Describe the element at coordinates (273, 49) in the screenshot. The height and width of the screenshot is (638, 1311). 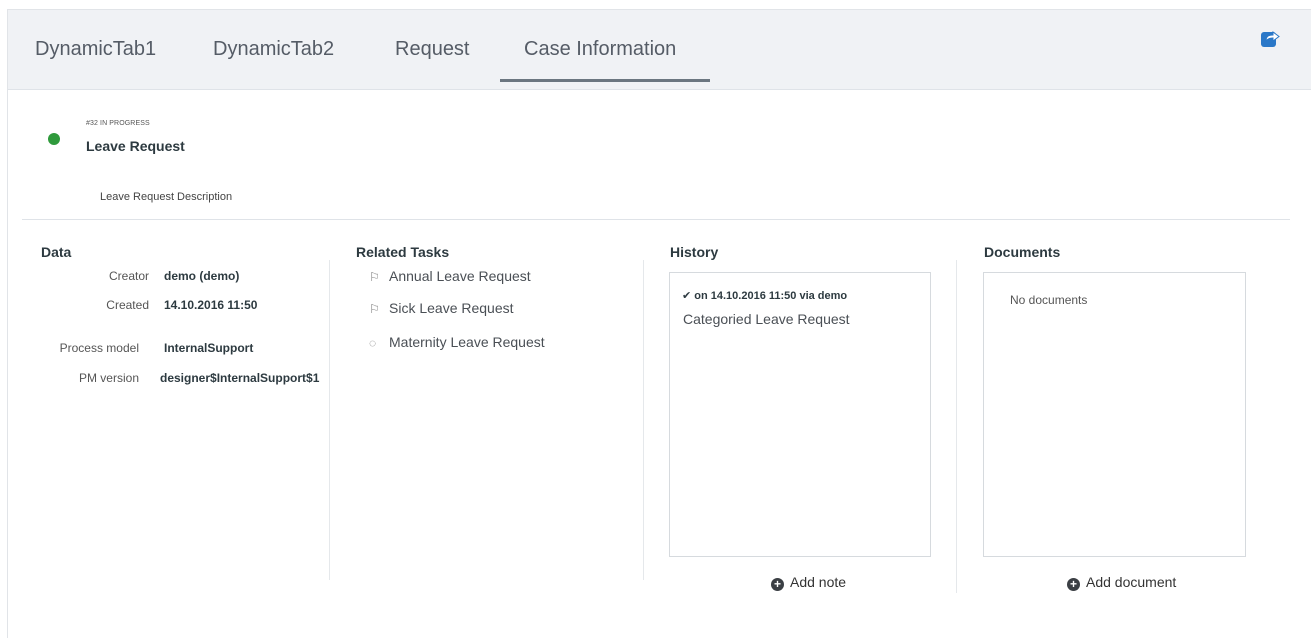
I see `tab-dynamictab2: DynamicTab2` at that location.